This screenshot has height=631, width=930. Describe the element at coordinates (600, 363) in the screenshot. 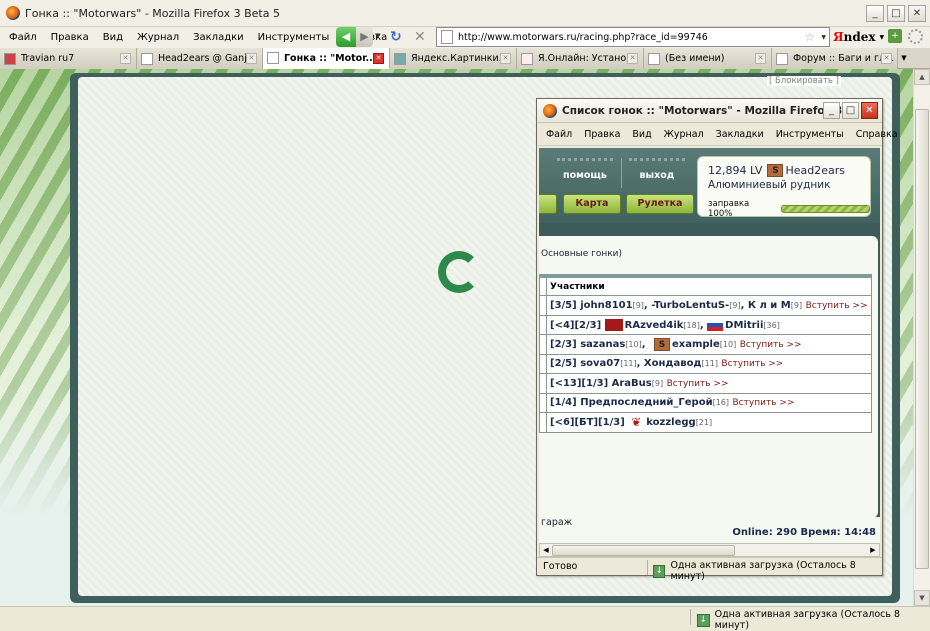

I see `participant-name: sova07` at that location.